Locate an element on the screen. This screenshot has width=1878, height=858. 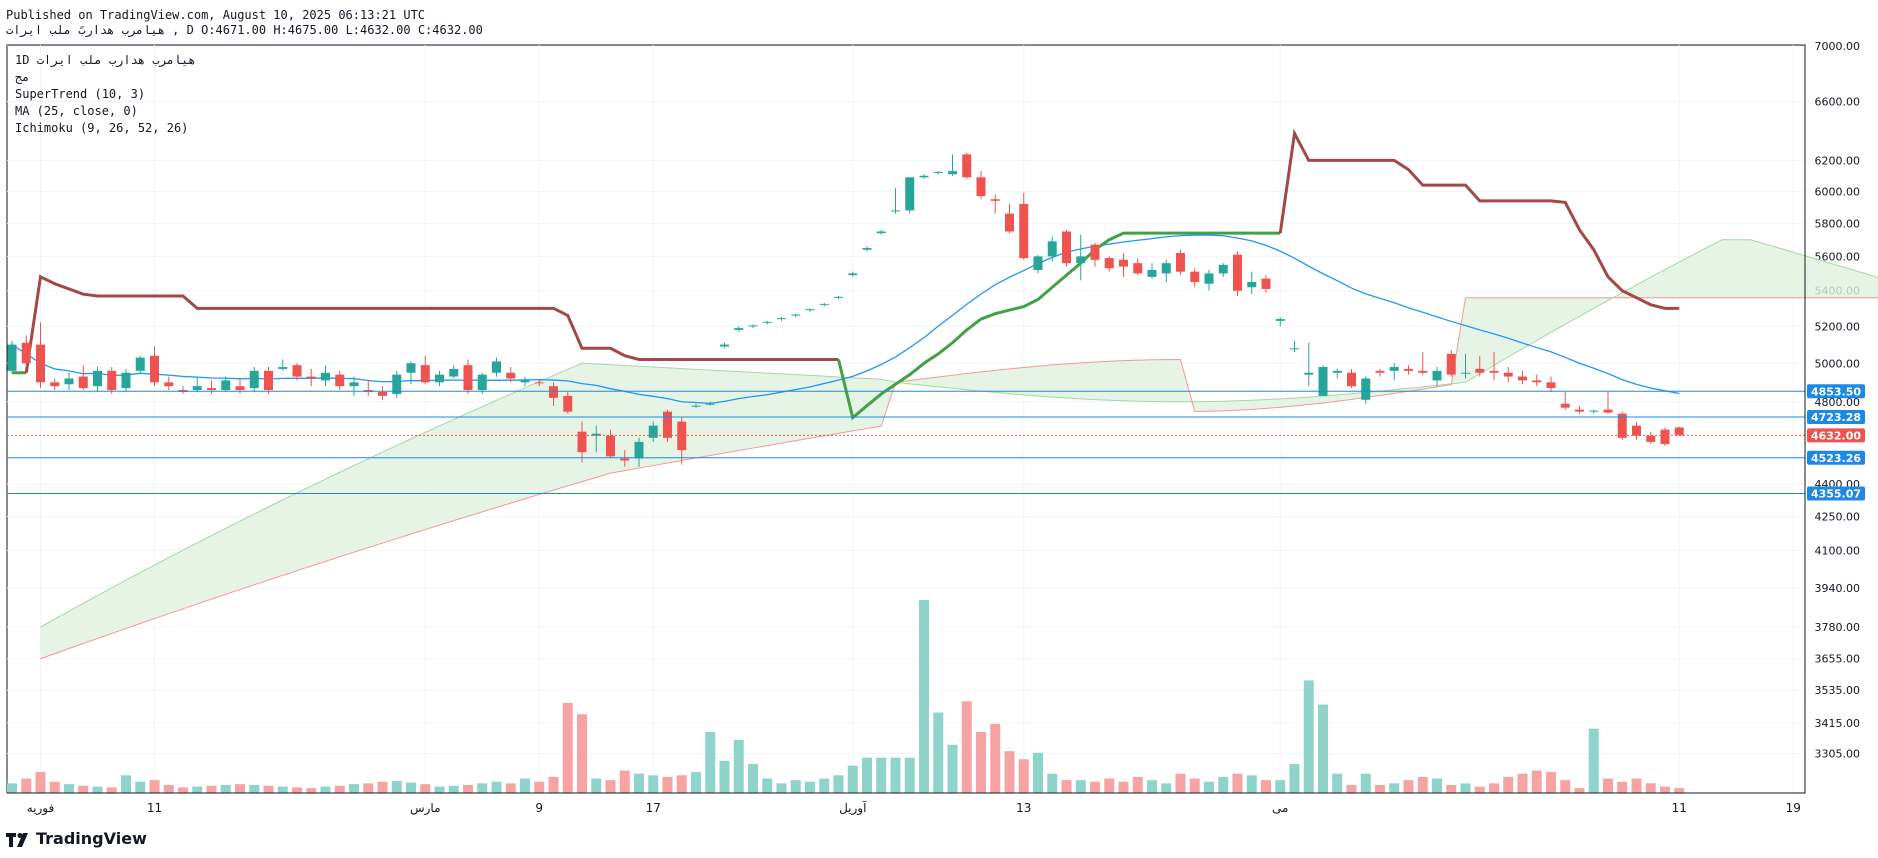
x-tick-label: می is located at coordinates (1280, 808).